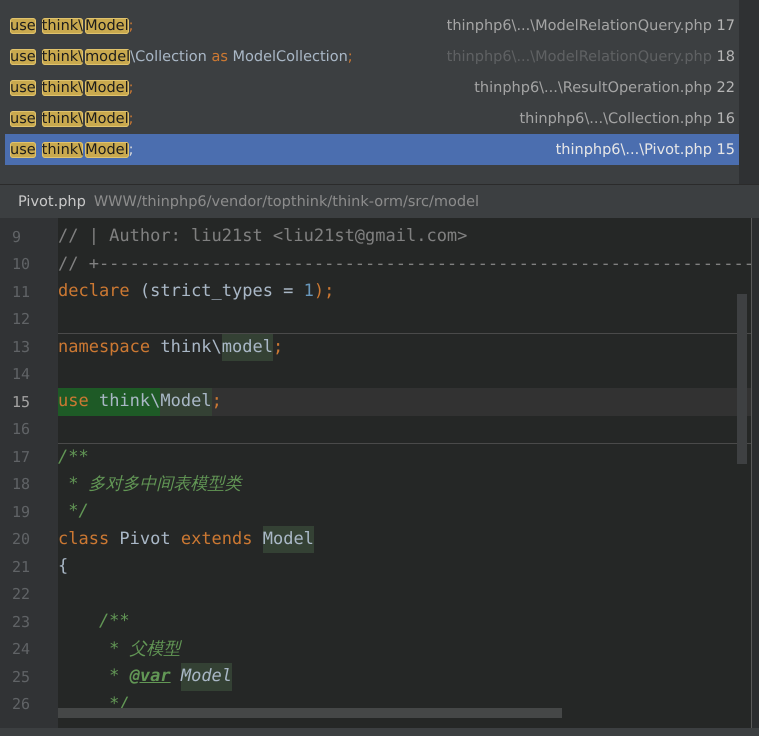 The image size is (759, 736). What do you see at coordinates (404, 264) in the screenshot?
I see `code-line: // +----------------------------------------------------------------` at bounding box center [404, 264].